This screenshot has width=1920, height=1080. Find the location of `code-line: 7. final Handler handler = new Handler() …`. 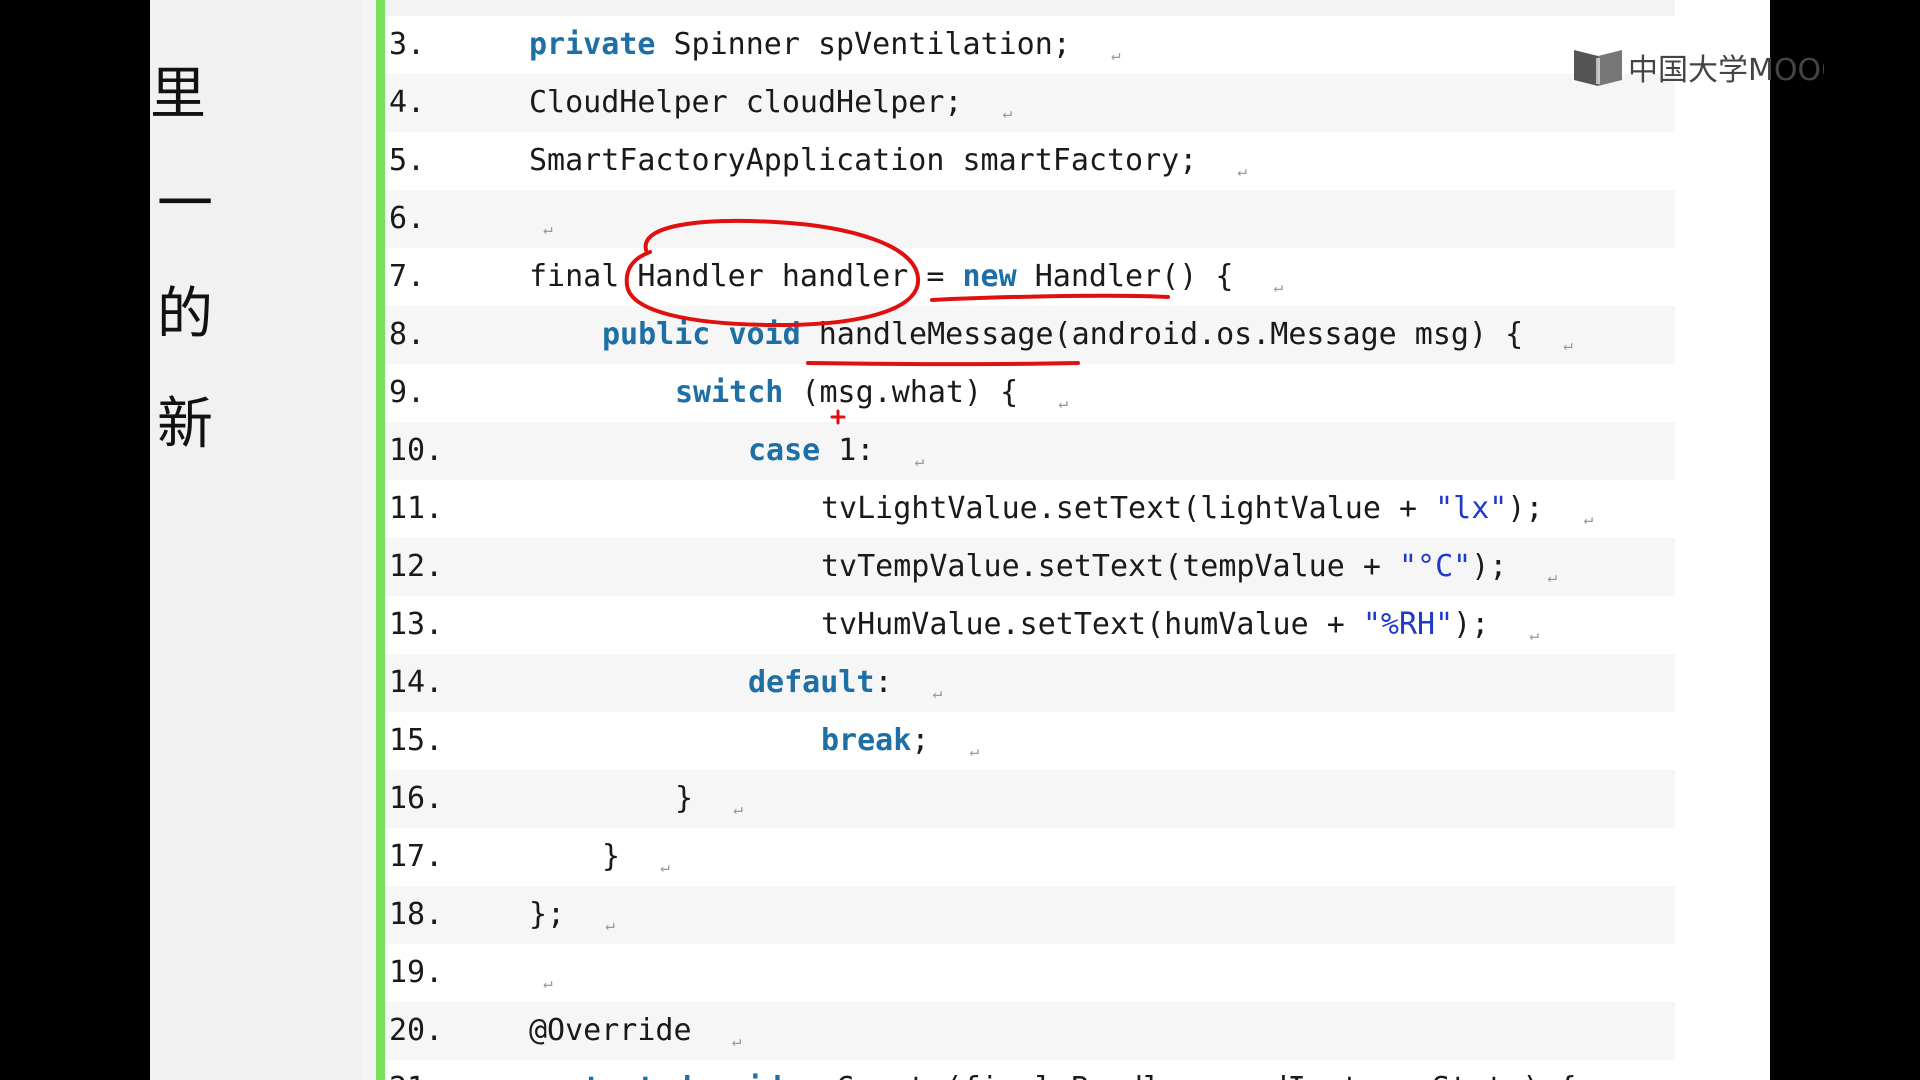

code-line: 7. final Handler handler = new Handler() … is located at coordinates (1030, 277).